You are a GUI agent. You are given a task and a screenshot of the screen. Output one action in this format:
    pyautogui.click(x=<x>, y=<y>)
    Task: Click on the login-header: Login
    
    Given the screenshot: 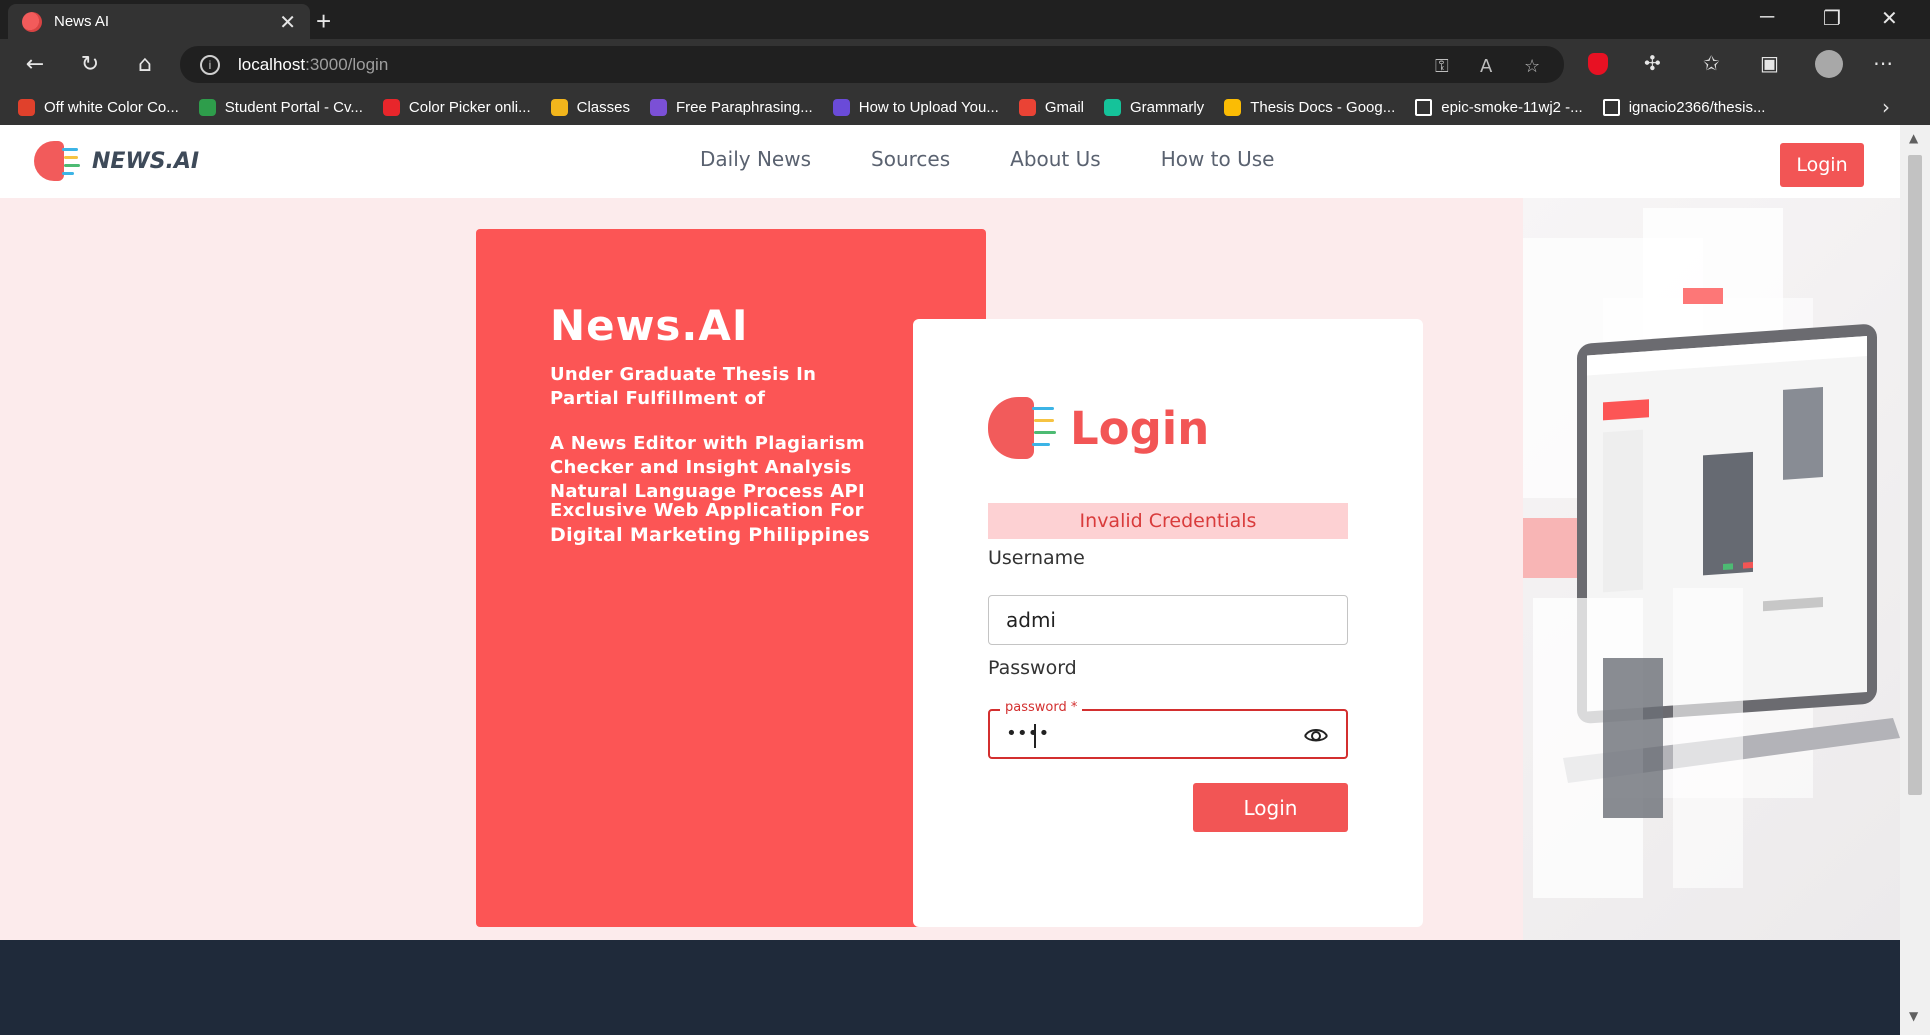 What is the action you would take?
    pyautogui.click(x=1098, y=428)
    